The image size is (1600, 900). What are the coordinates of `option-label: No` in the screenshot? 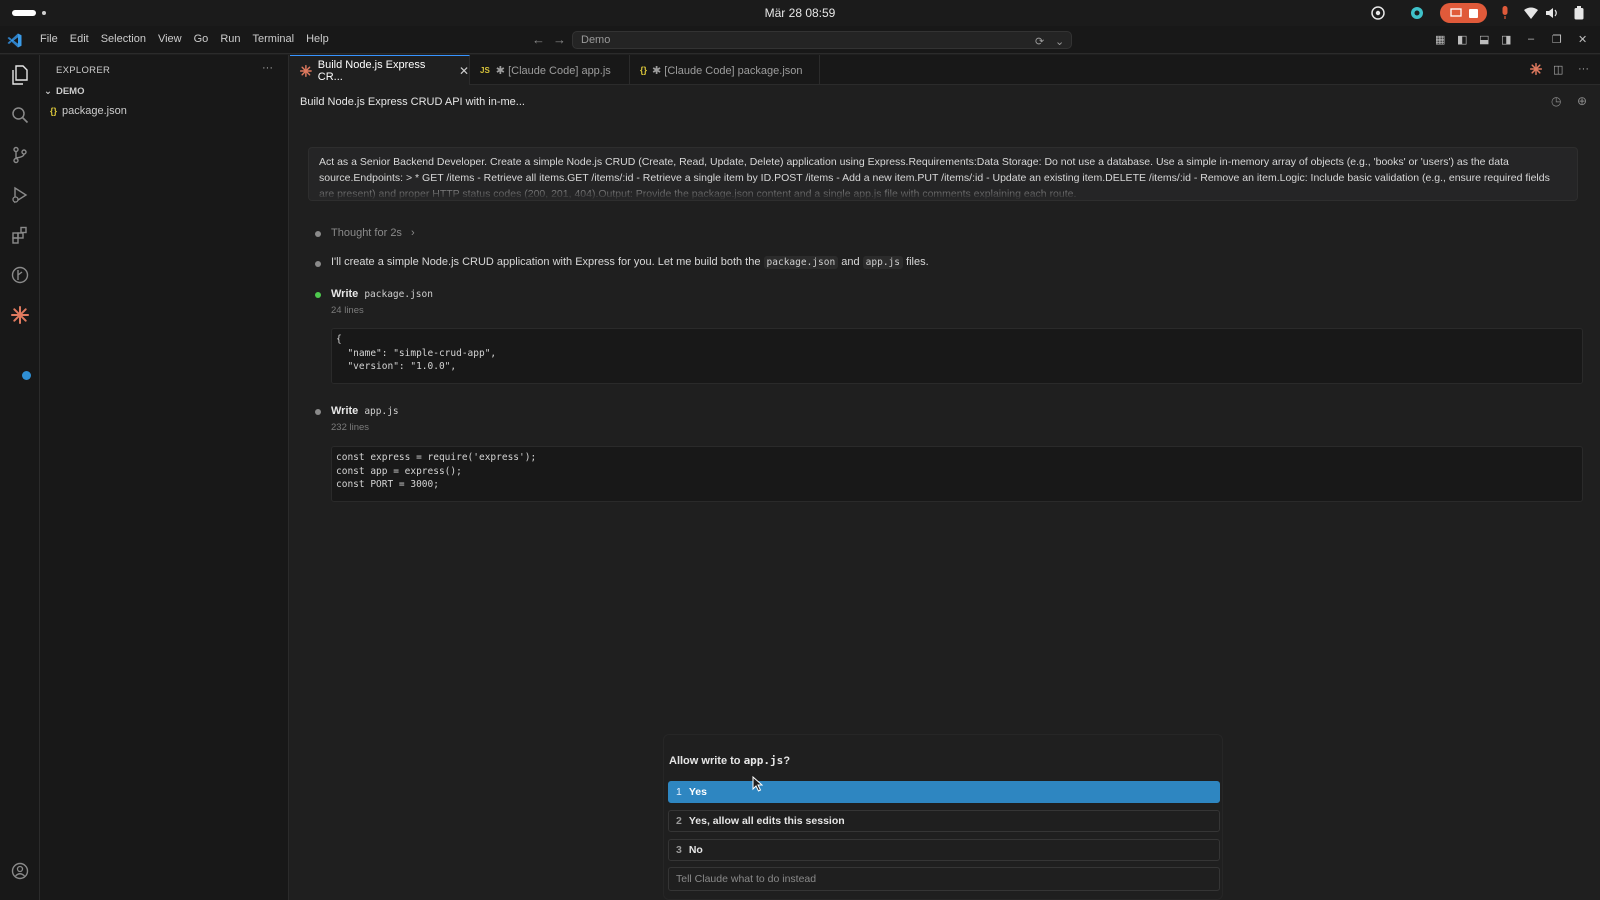 It's located at (695, 850).